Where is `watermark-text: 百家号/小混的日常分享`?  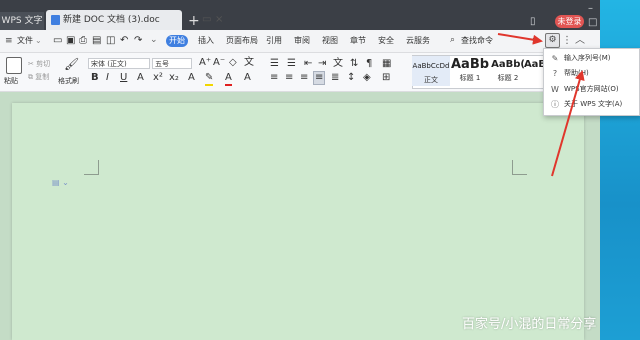
watermark-text: 百家号/小混的日常分享 is located at coordinates (529, 324).